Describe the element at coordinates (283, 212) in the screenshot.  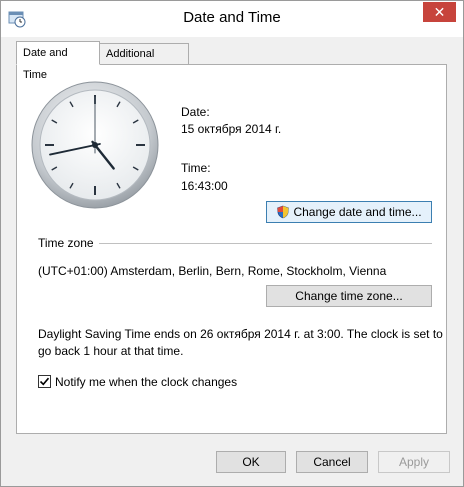
I see `uac-shield-icon` at that location.